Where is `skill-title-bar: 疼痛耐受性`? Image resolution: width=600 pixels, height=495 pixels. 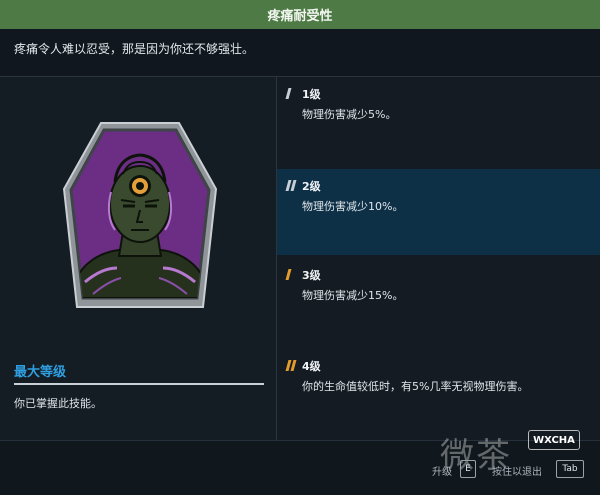
skill-title-bar: 疼痛耐受性 is located at coordinates (300, 15).